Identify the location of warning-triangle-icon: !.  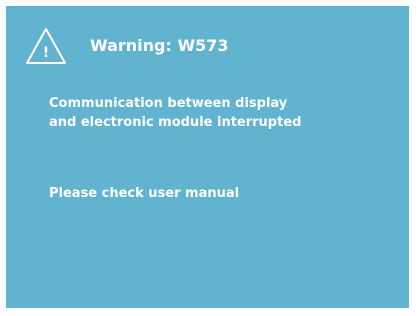
(46, 46).